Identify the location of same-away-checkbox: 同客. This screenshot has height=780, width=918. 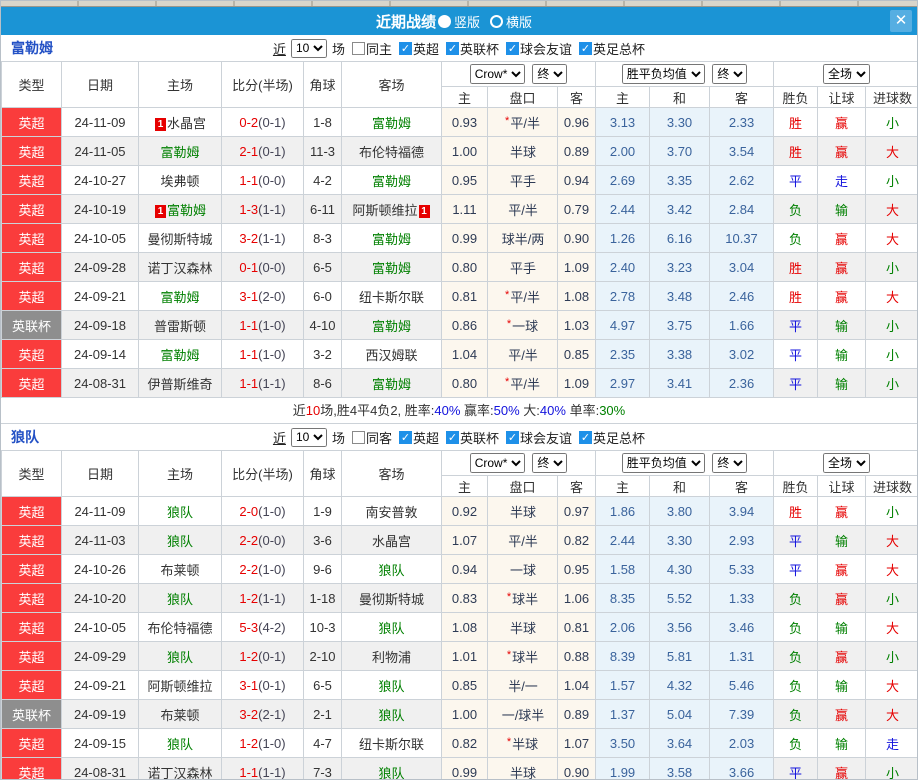
(371, 437).